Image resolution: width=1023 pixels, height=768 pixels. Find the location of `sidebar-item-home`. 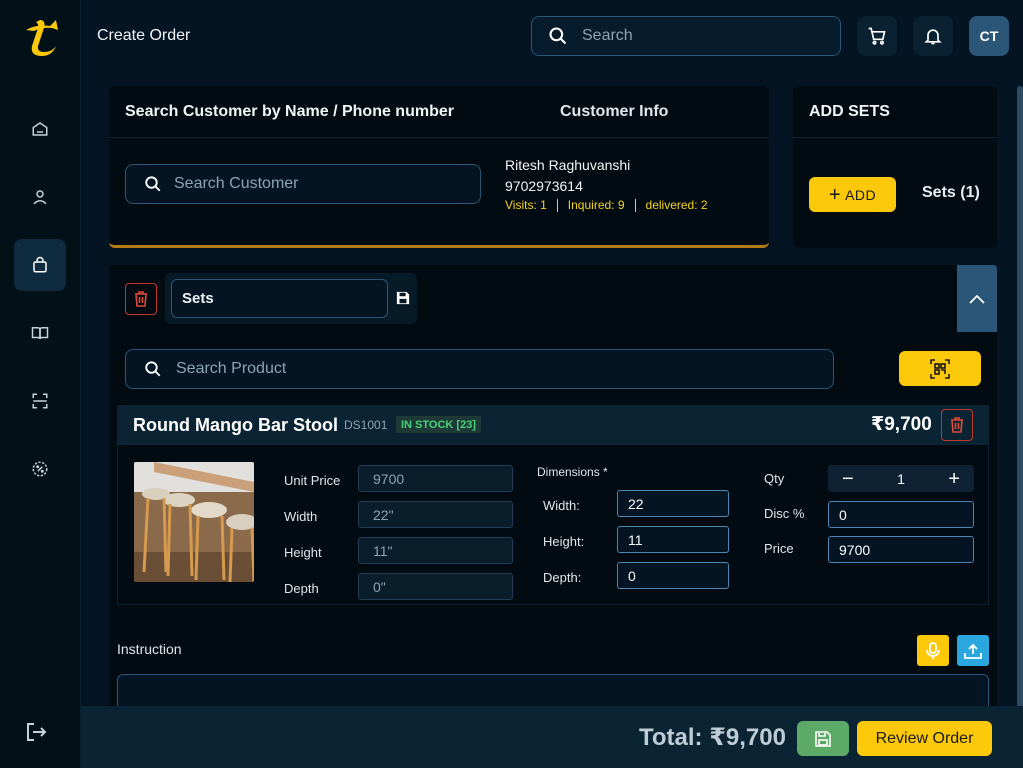

sidebar-item-home is located at coordinates (40, 129).